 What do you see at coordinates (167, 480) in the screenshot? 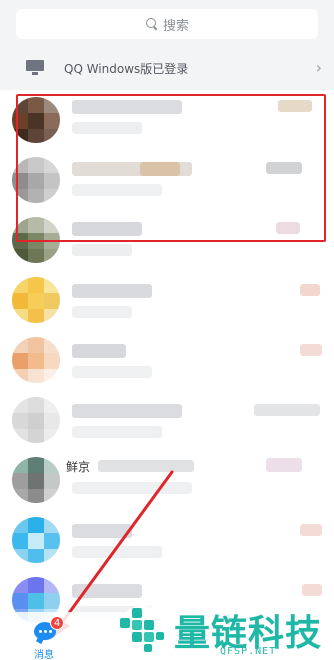
I see `conversation-row: 鲜京` at bounding box center [167, 480].